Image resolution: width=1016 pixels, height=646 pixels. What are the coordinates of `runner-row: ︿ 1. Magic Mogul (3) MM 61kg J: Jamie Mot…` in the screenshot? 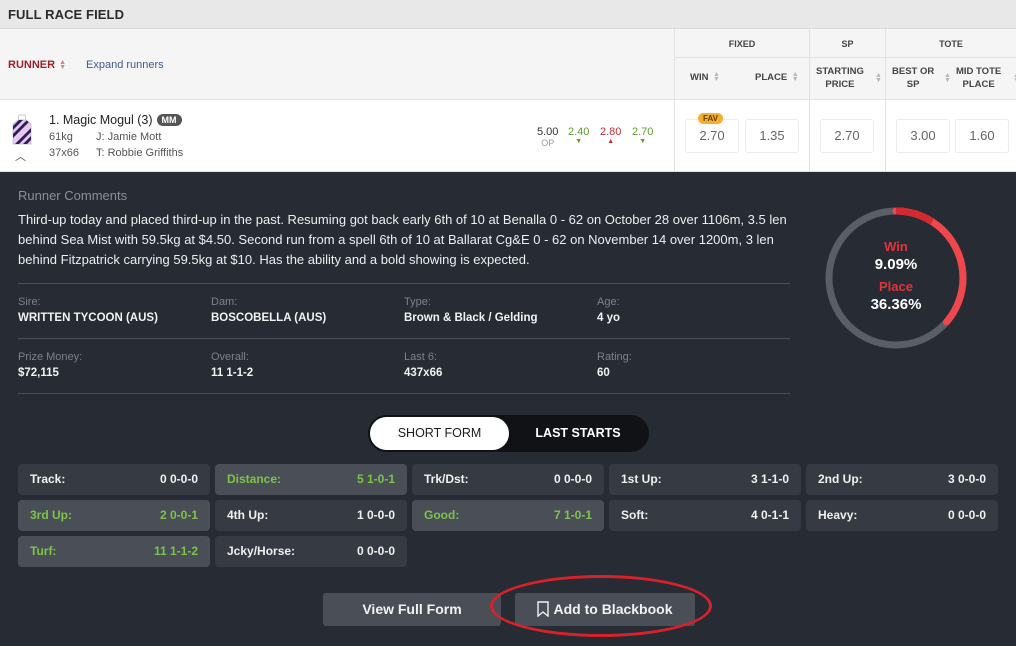 It's located at (508, 136).